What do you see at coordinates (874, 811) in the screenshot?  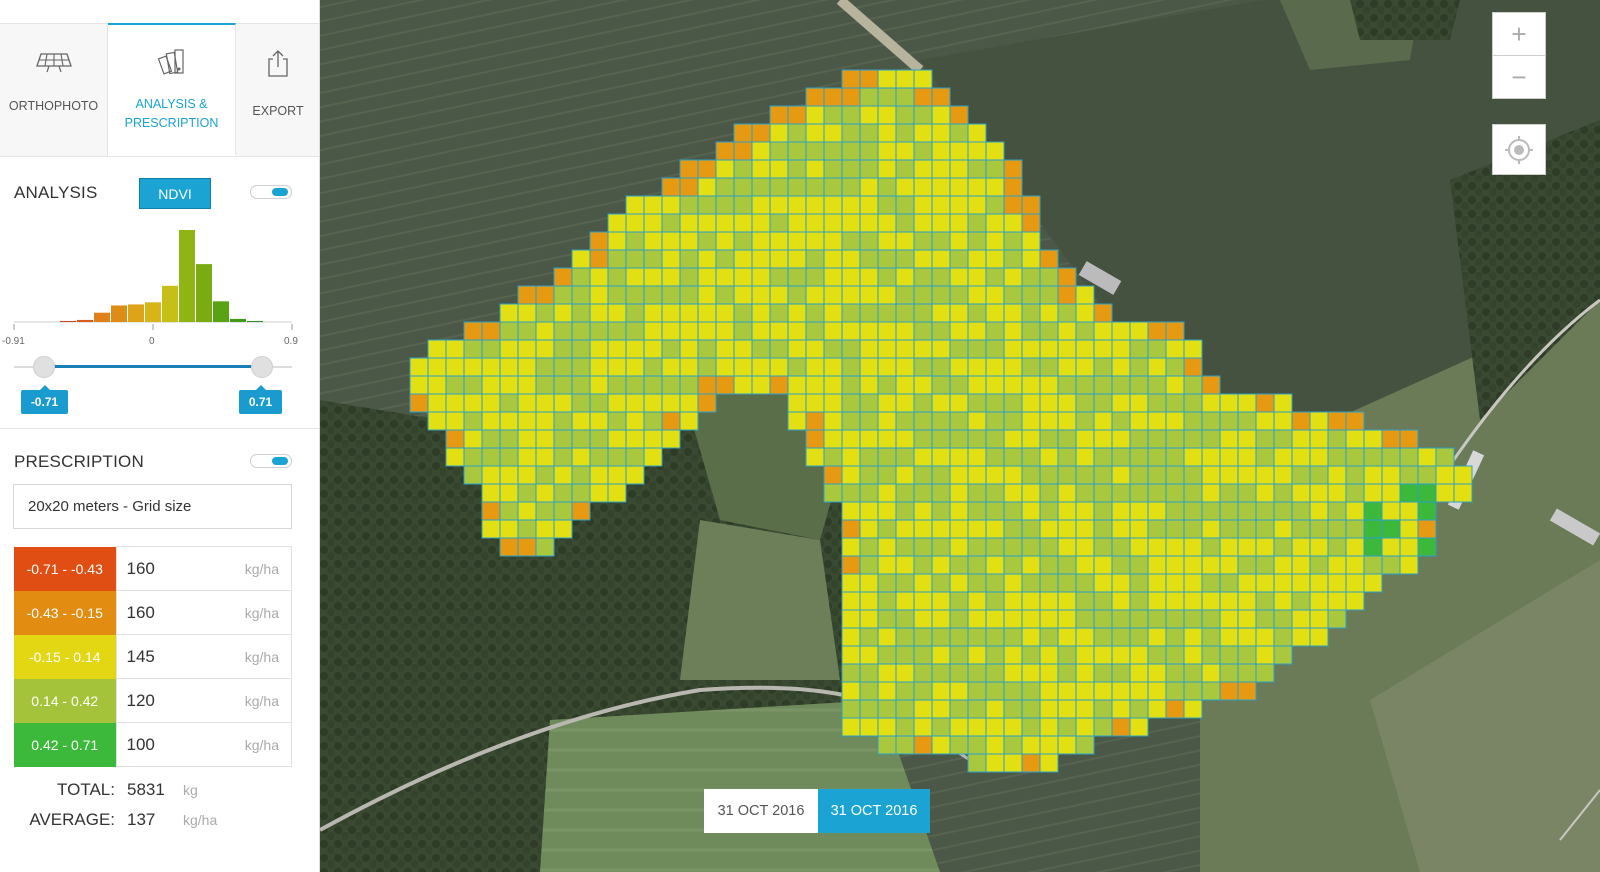 I see `date-option-2: 31 OCT 2016` at bounding box center [874, 811].